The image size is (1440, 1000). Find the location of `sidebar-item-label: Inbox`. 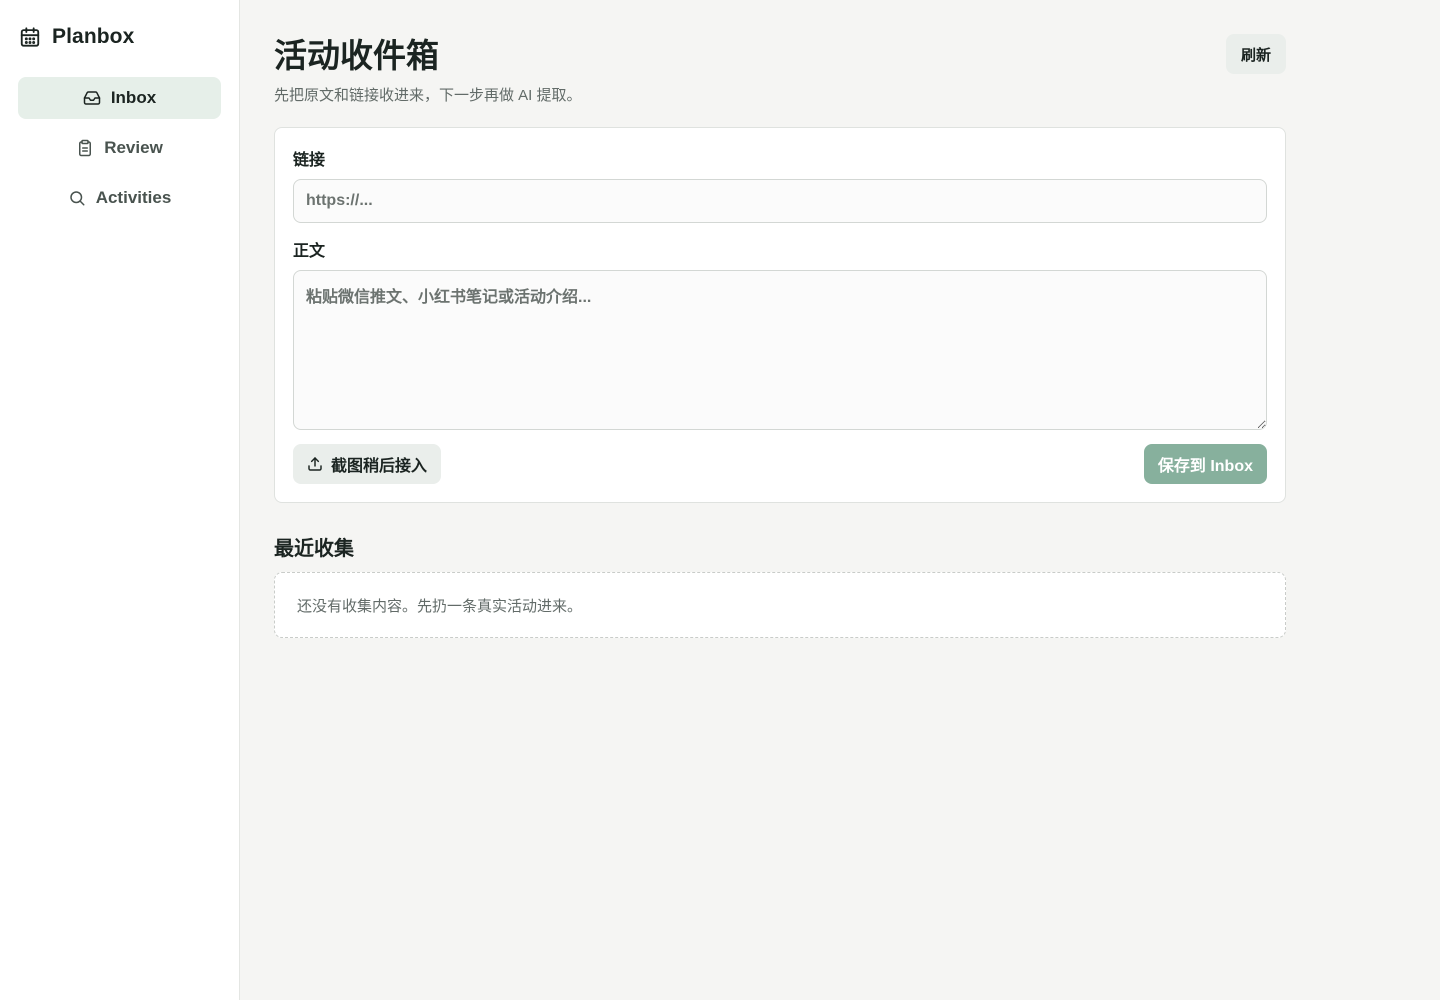

sidebar-item-label: Inbox is located at coordinates (133, 97).